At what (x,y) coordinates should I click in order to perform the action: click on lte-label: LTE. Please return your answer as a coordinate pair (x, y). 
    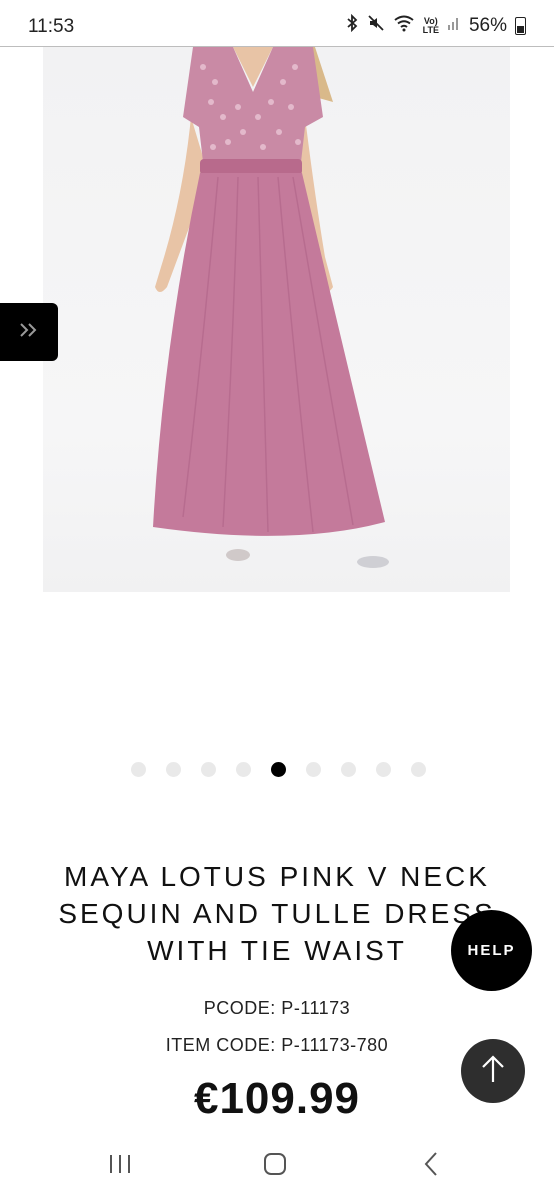
    Looking at the image, I should click on (430, 29).